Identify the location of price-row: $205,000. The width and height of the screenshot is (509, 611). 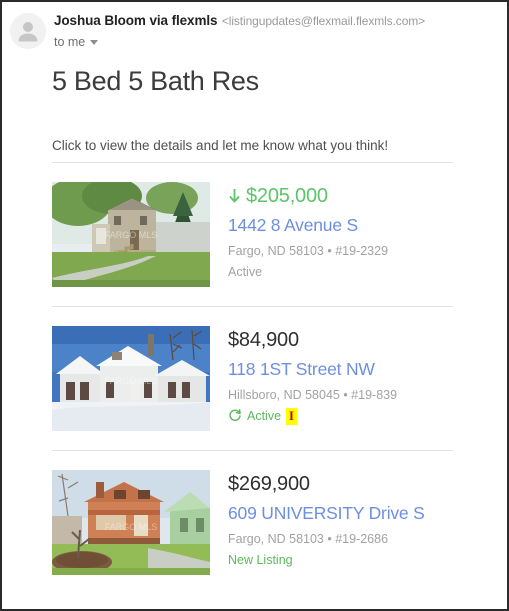
(308, 196).